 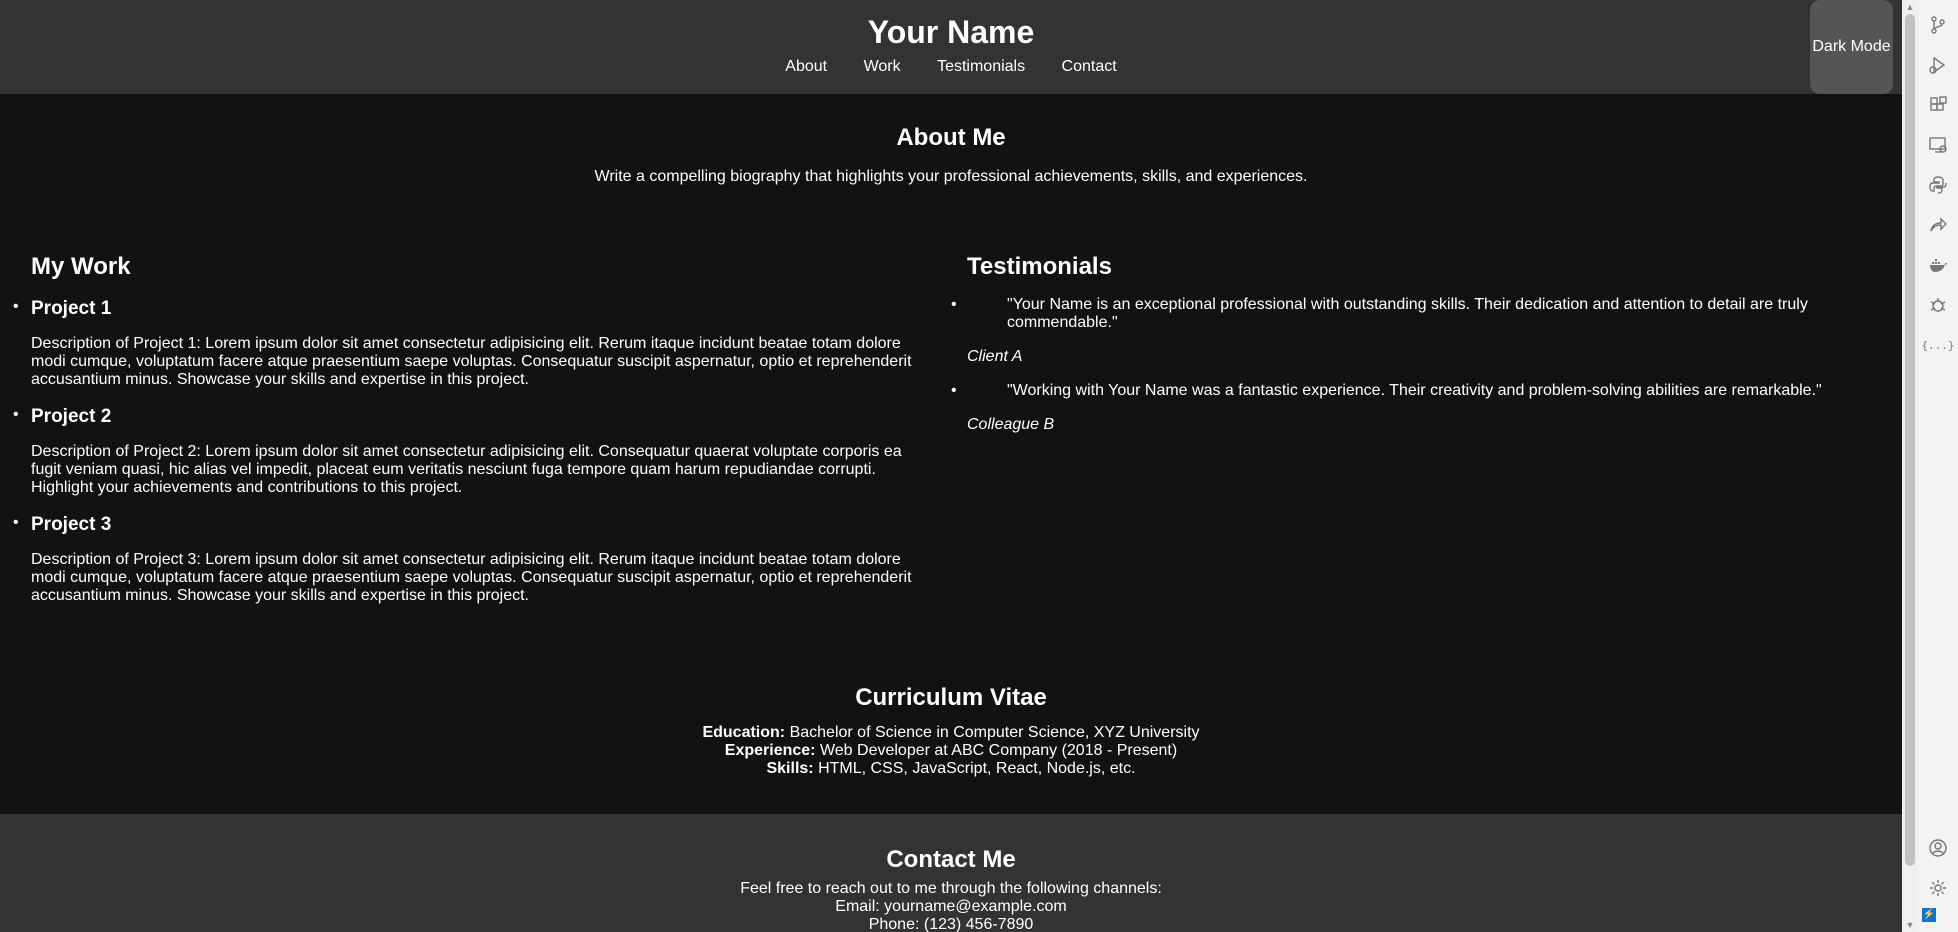 I want to click on contact-heading: Contact Me, so click(x=951, y=859).